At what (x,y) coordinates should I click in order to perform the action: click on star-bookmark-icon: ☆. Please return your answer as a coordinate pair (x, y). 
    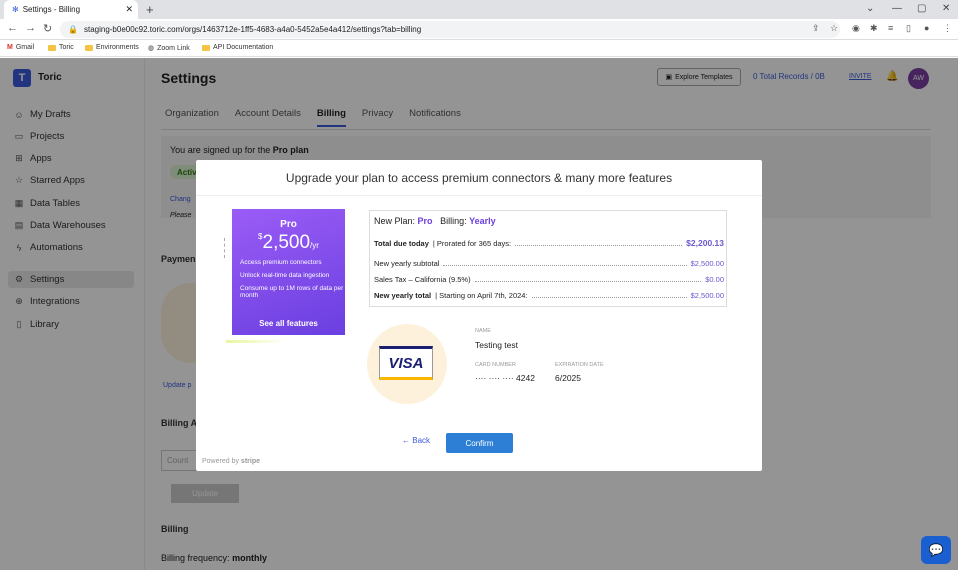
    Looking at the image, I should click on (834, 28).